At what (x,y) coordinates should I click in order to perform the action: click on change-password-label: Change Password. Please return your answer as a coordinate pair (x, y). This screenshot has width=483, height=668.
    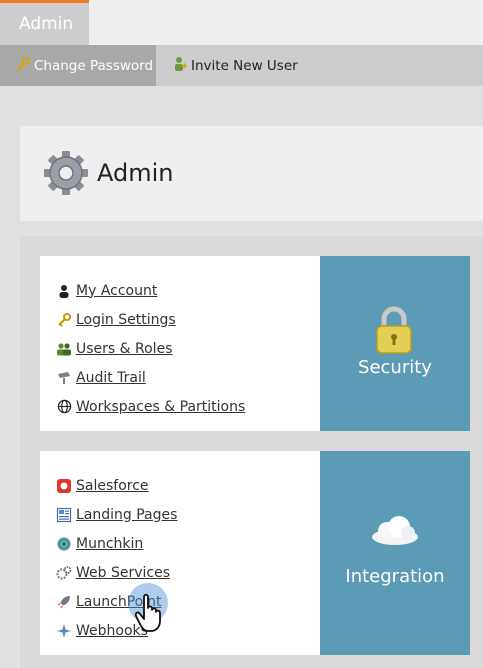
    Looking at the image, I should click on (94, 65).